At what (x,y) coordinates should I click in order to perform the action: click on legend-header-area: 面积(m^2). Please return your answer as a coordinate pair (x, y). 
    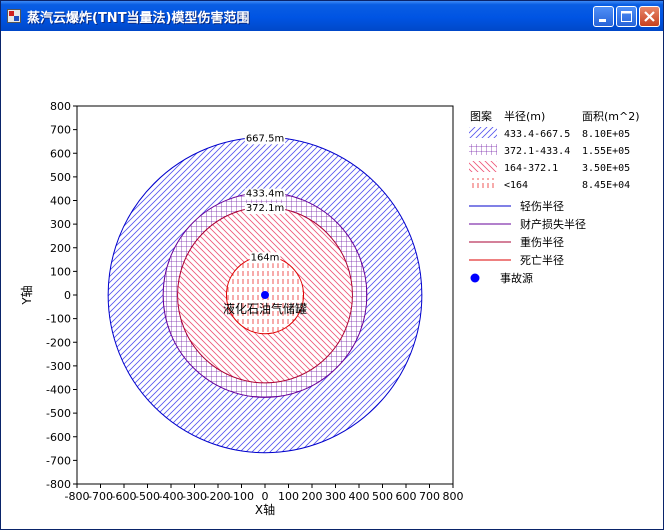
    Looking at the image, I should click on (611, 116).